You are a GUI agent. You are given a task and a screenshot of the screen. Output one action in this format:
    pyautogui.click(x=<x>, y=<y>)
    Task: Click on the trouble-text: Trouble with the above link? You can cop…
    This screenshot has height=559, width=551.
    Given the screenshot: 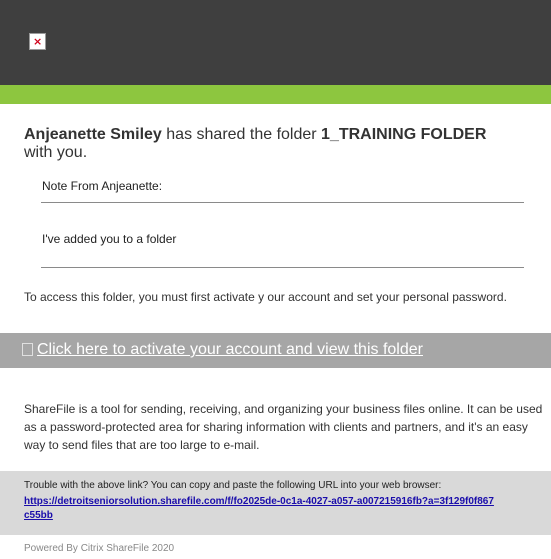 What is the action you would take?
    pyautogui.click(x=233, y=485)
    